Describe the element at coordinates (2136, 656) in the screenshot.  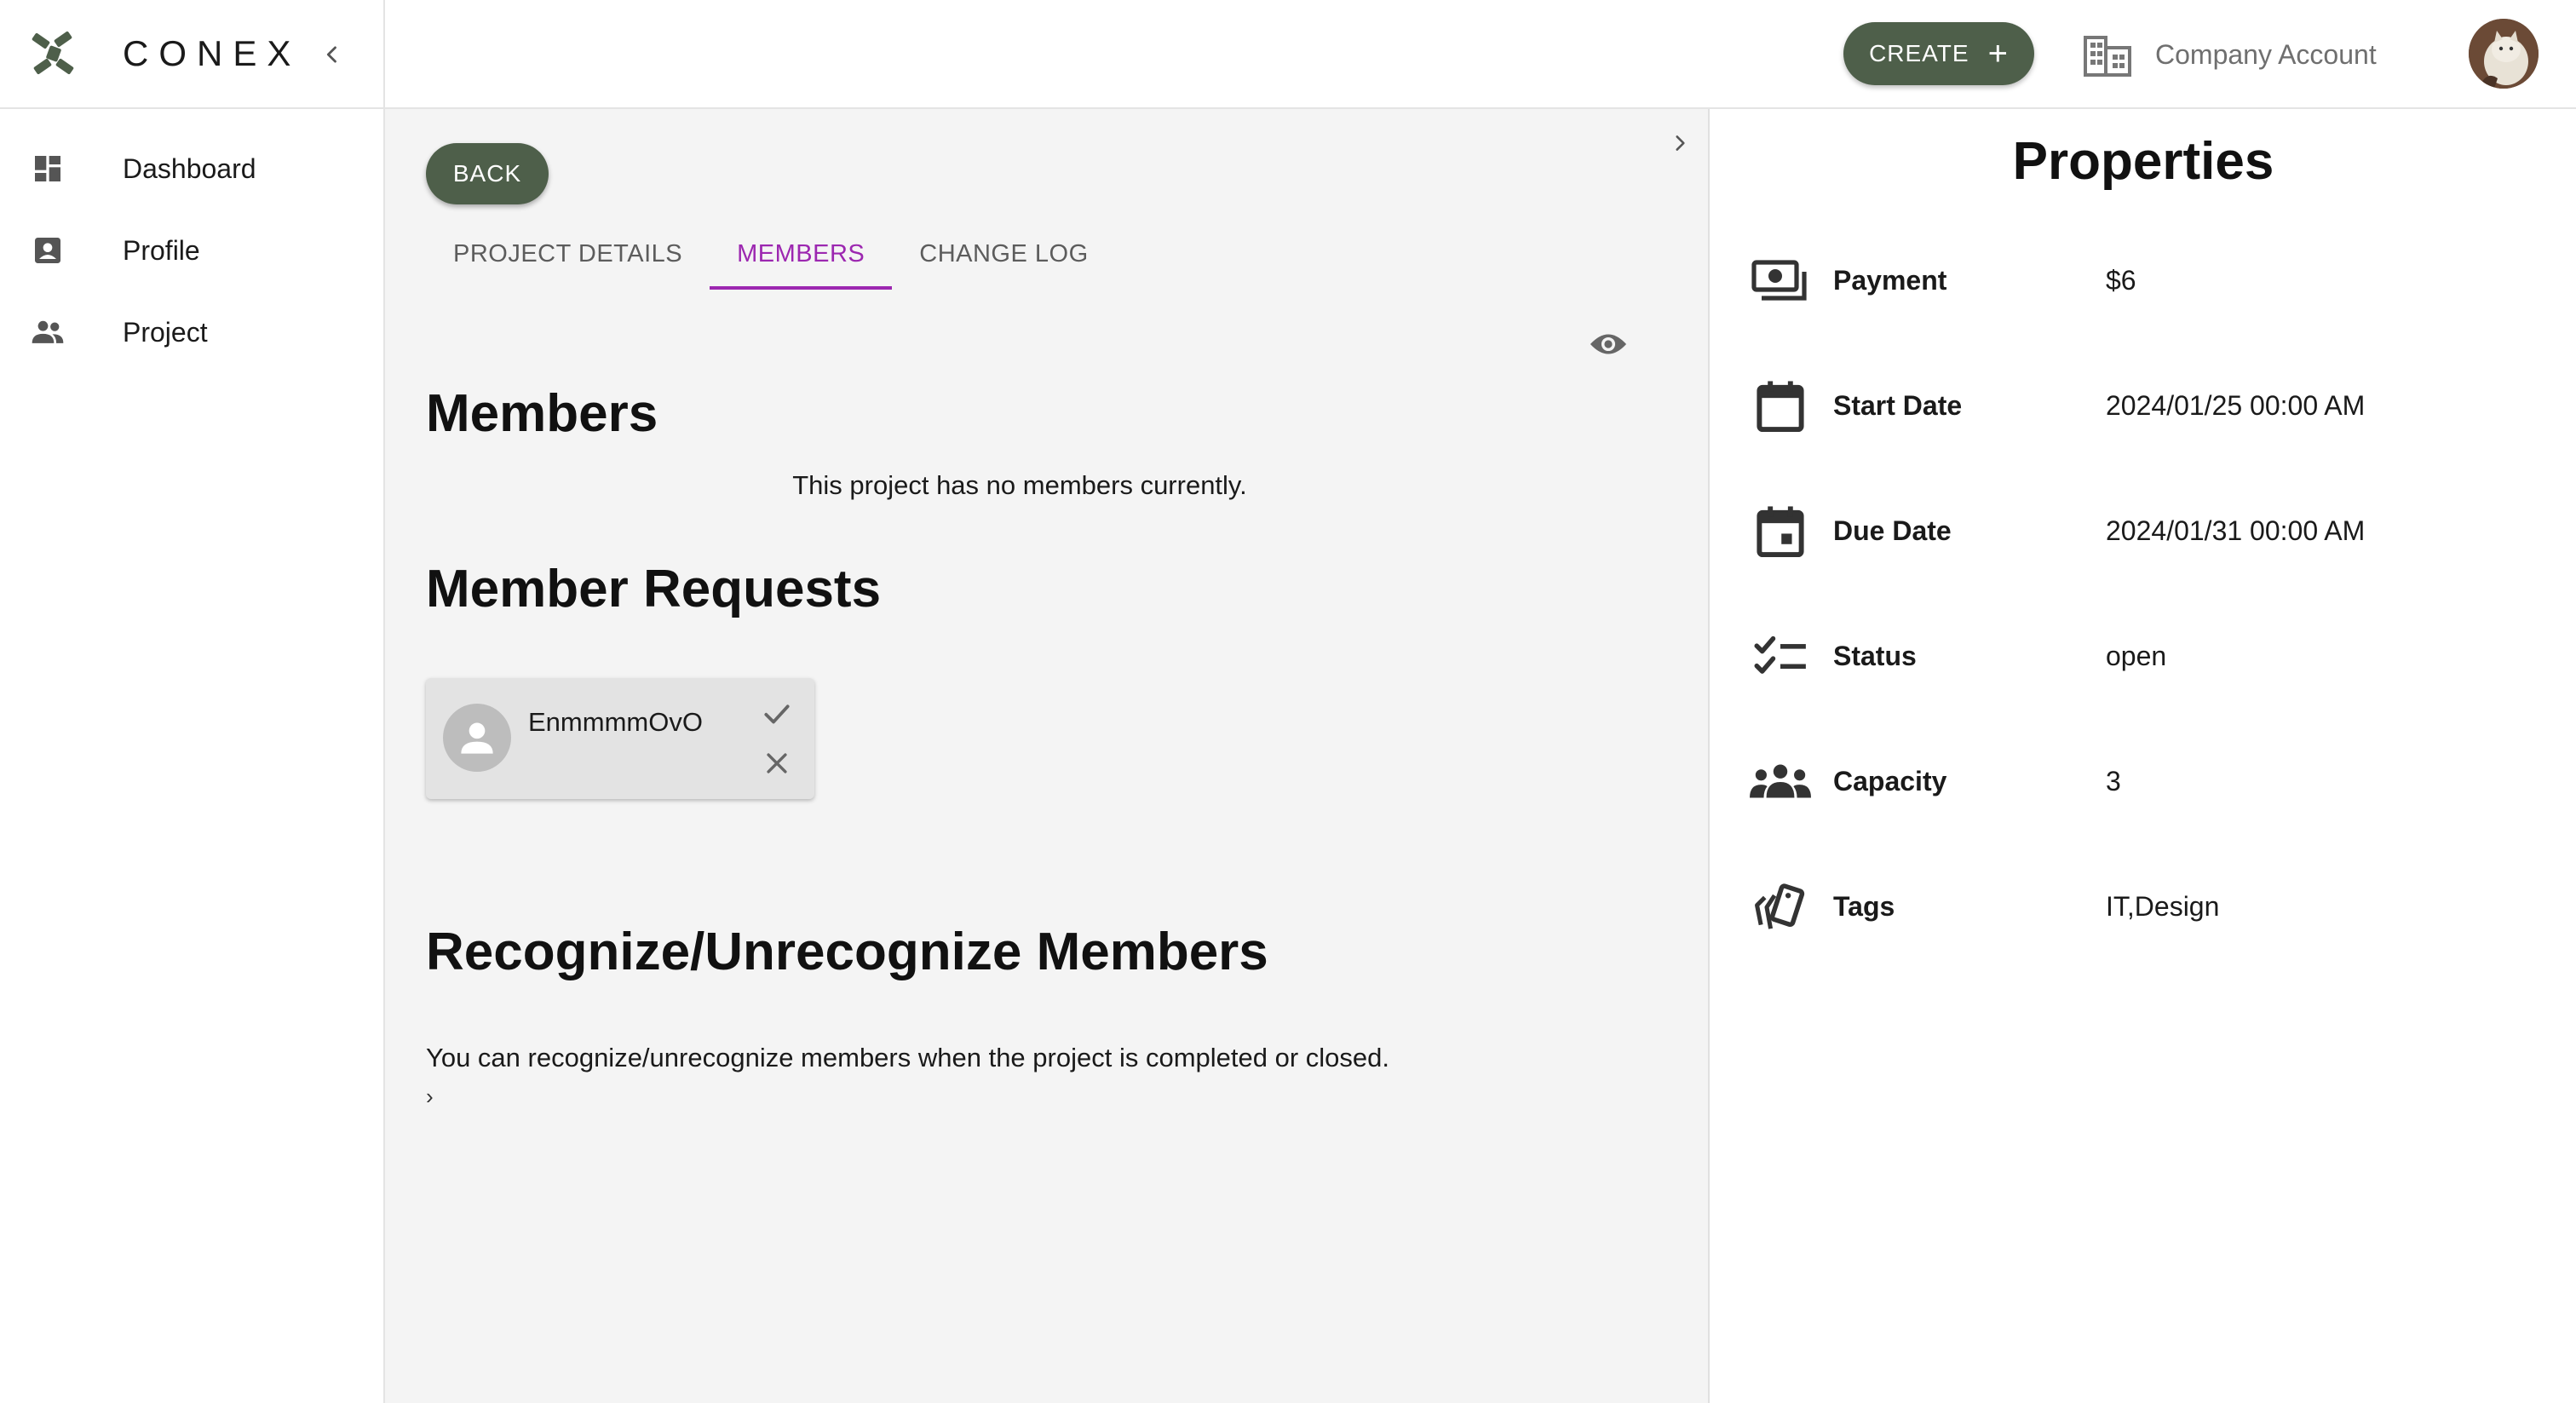
I see `property-value: open` at that location.